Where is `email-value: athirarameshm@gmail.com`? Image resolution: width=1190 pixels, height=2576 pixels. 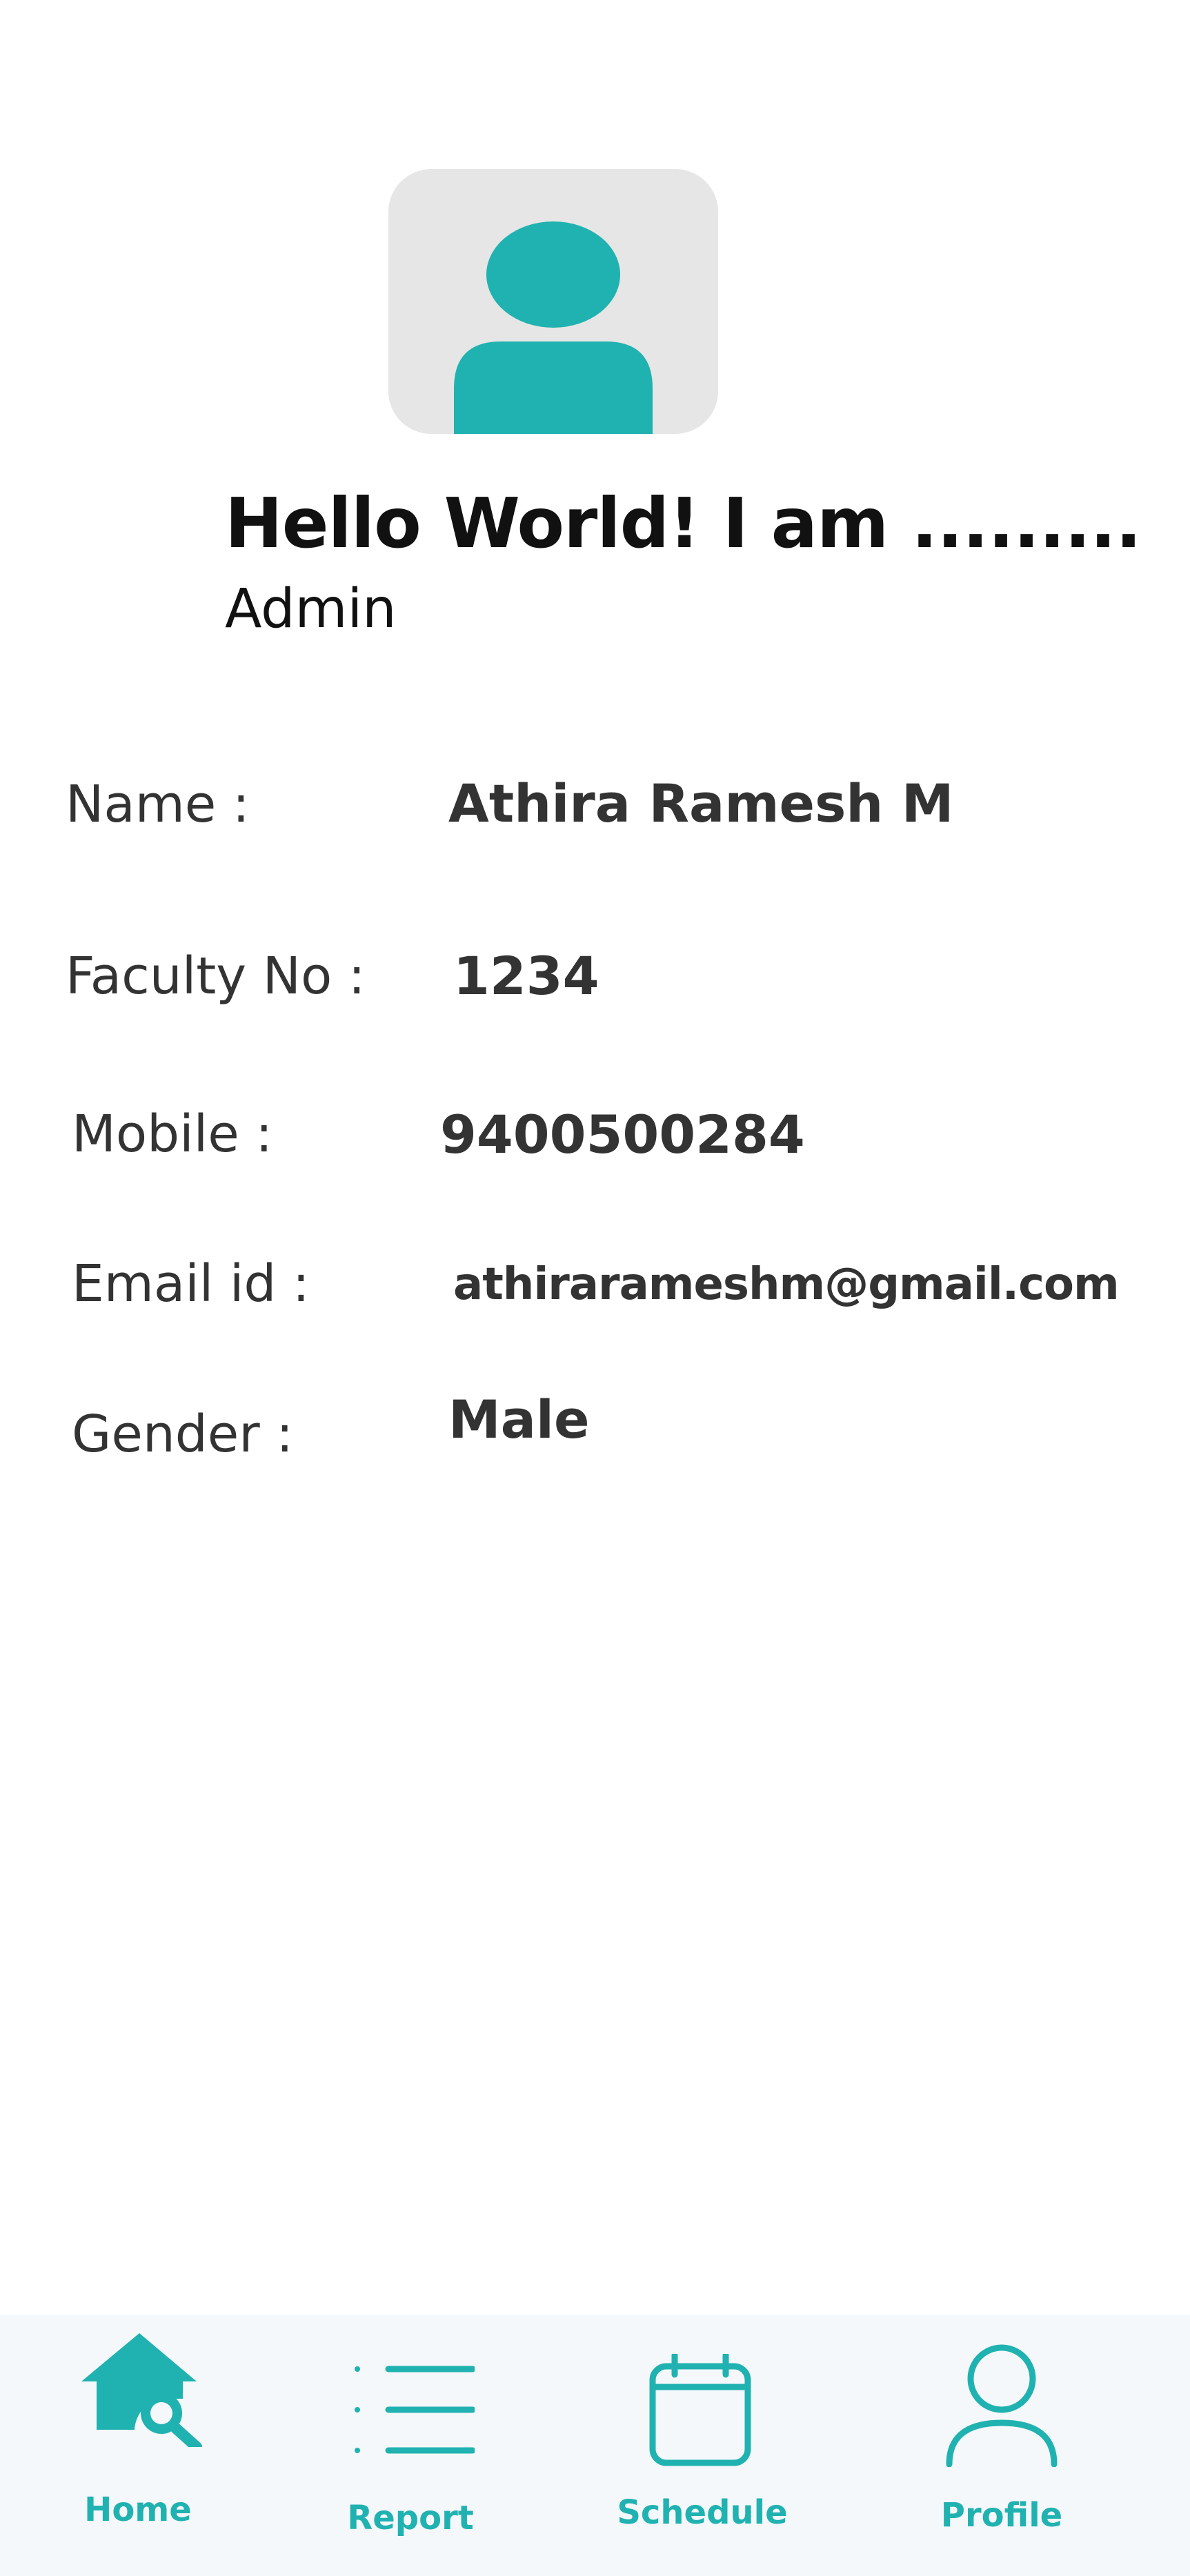
email-value: athirarameshm@gmail.com is located at coordinates (786, 1284).